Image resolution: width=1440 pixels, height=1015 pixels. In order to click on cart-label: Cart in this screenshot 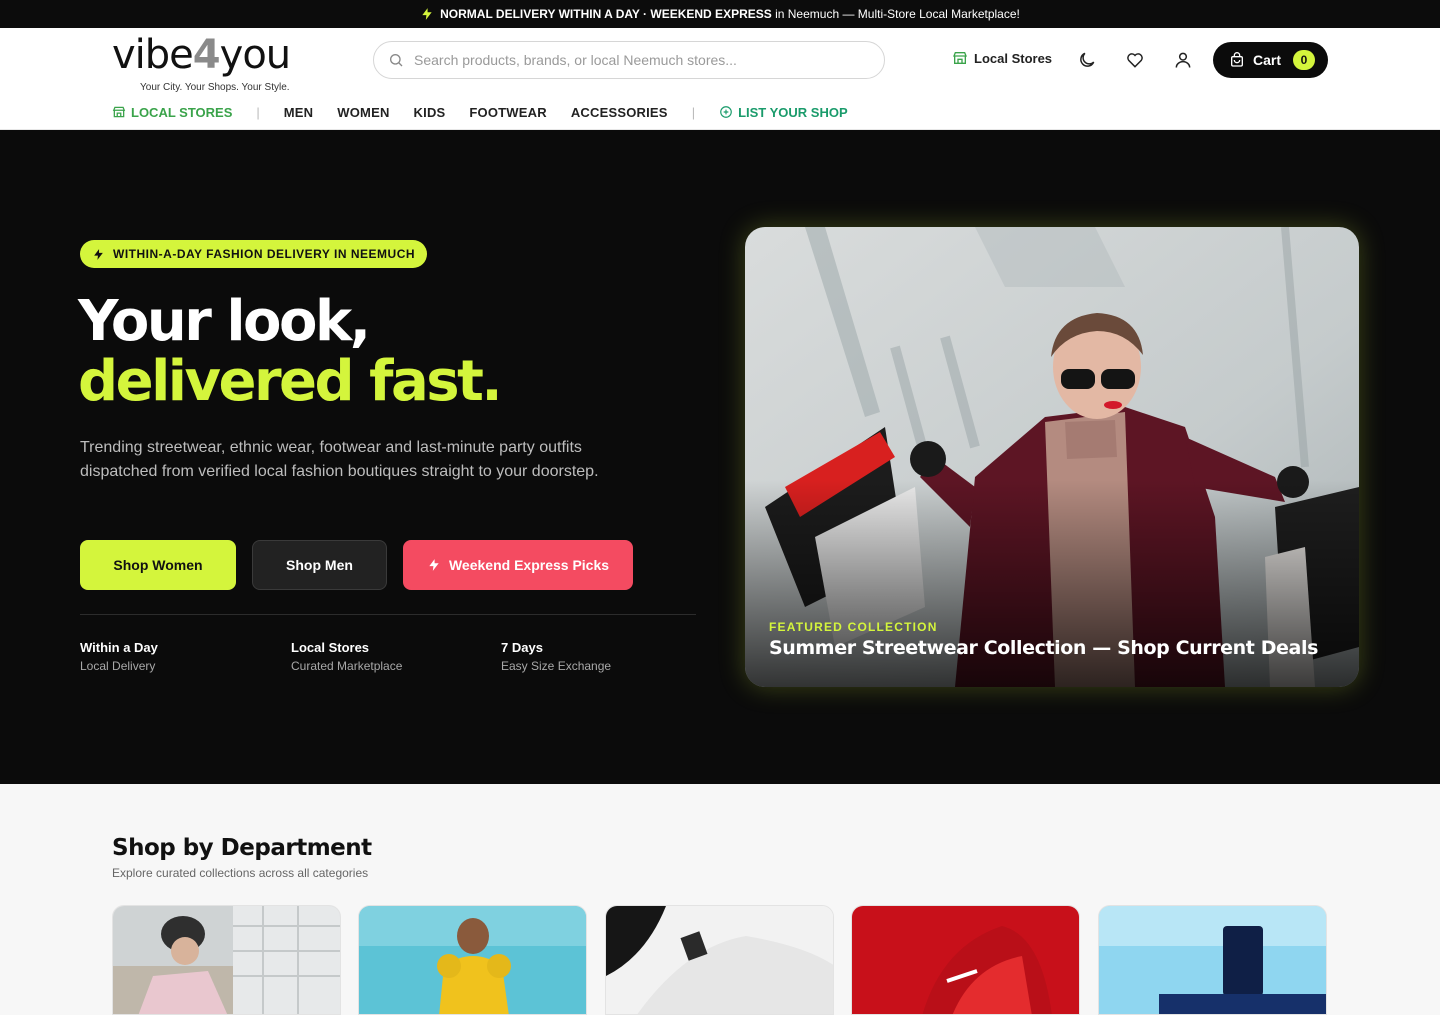, I will do `click(1267, 60)`.